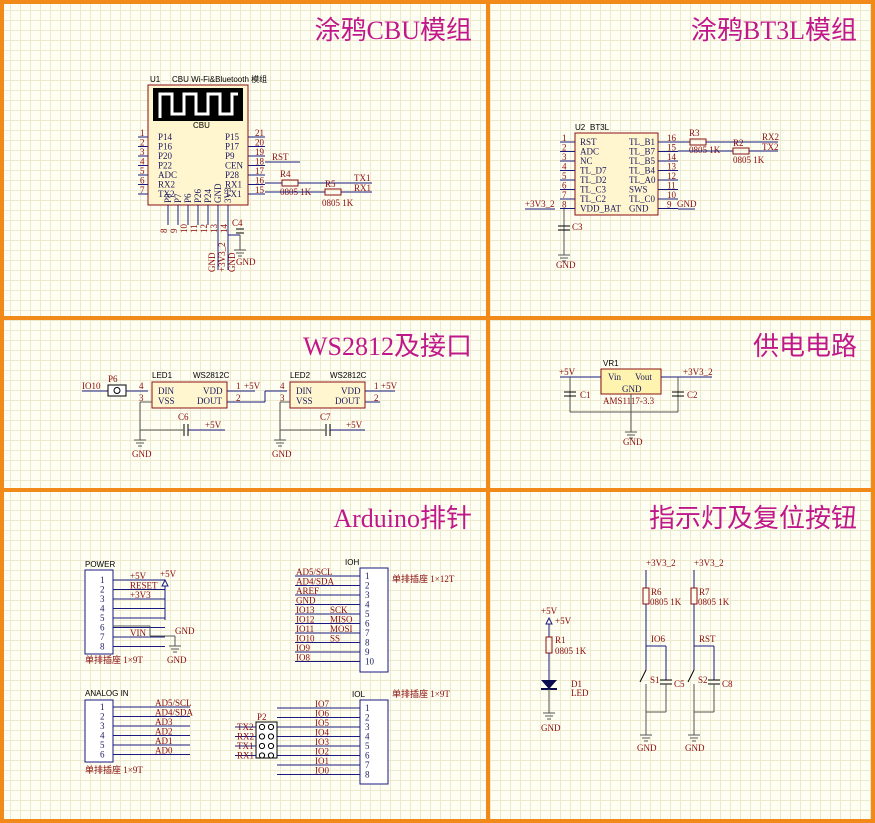 This screenshot has height=823, width=875. I want to click on vr1-vout: Vout, so click(643, 377).